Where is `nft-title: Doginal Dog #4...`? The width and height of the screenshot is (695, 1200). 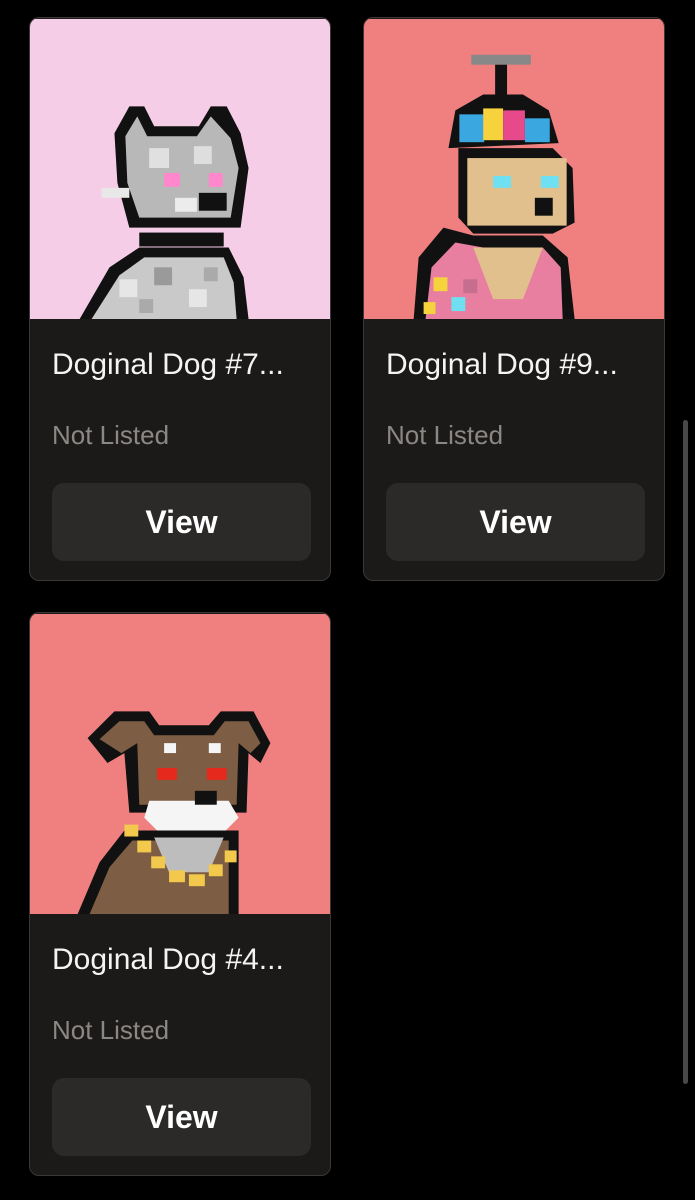
nft-title: Doginal Dog #4... is located at coordinates (168, 959).